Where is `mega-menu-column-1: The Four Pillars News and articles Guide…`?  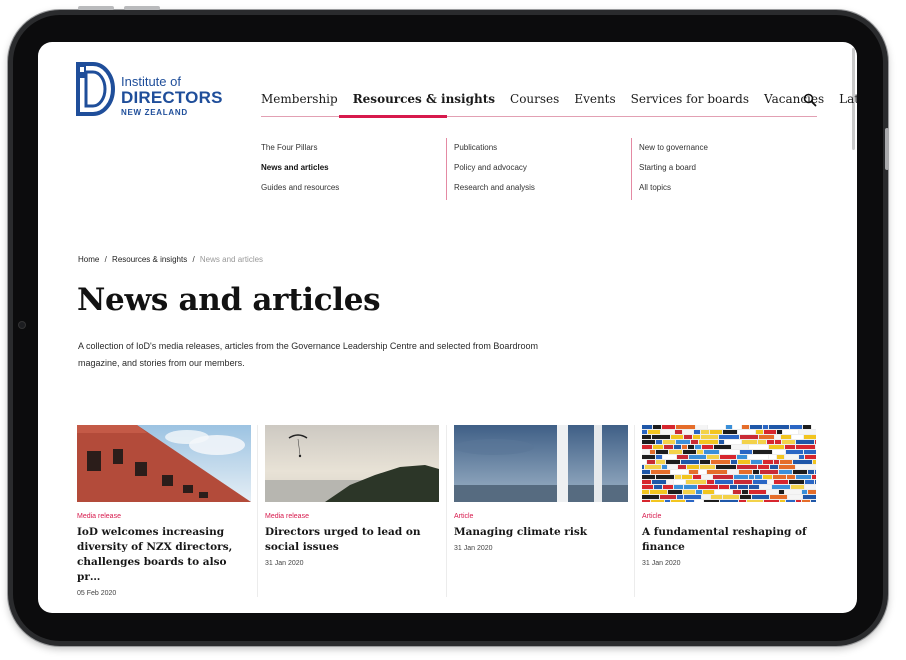
mega-menu-column-1: The Four Pillars News and articles Guide… is located at coordinates (300, 168).